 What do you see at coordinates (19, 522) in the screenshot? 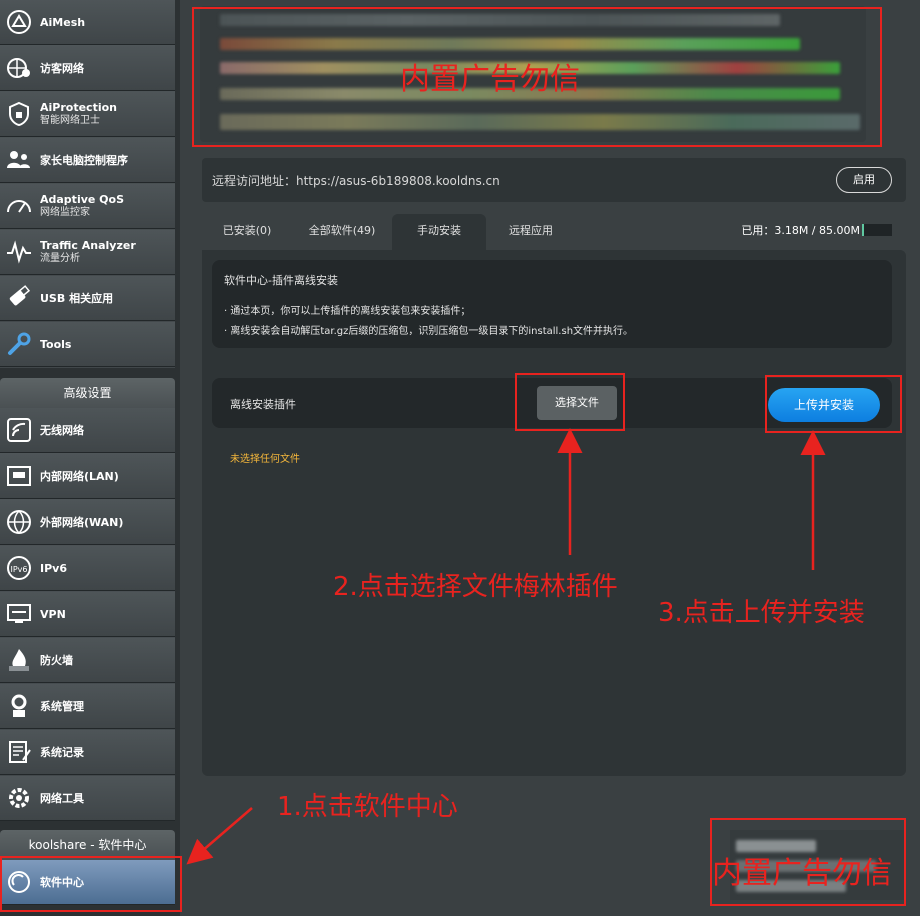
I see `wan-globe-icon` at bounding box center [19, 522].